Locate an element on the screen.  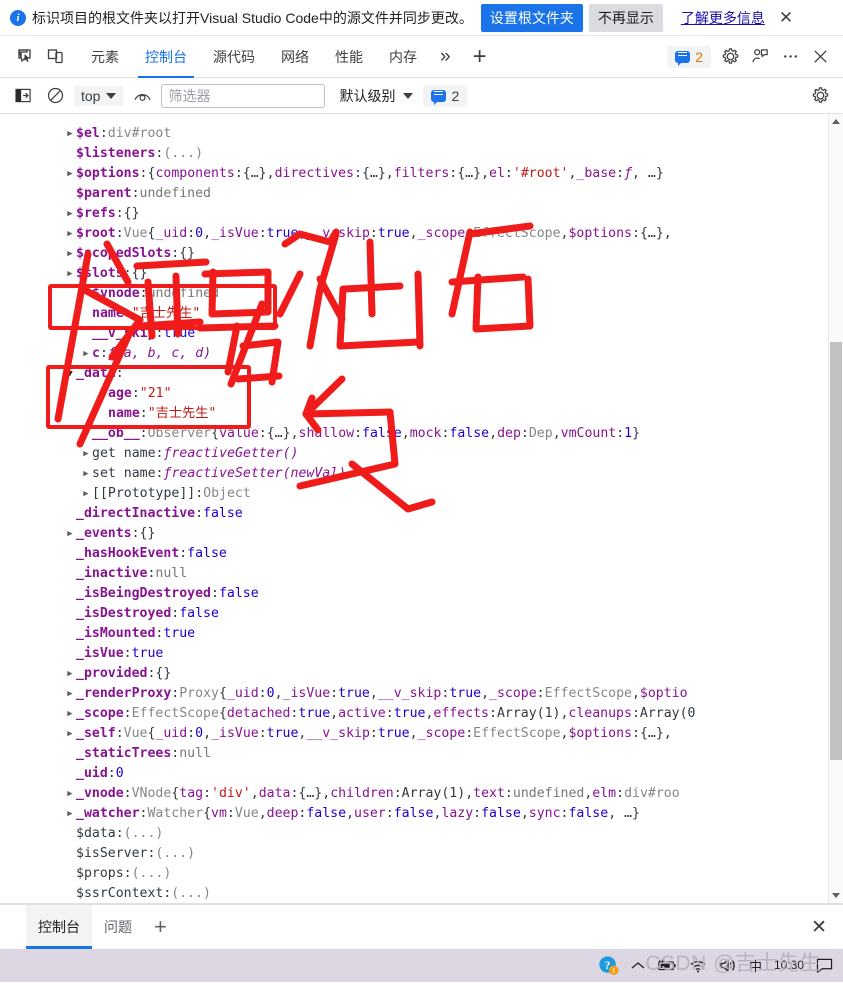
console-property-row: ▶_uid: 0 is located at coordinates (413, 774).